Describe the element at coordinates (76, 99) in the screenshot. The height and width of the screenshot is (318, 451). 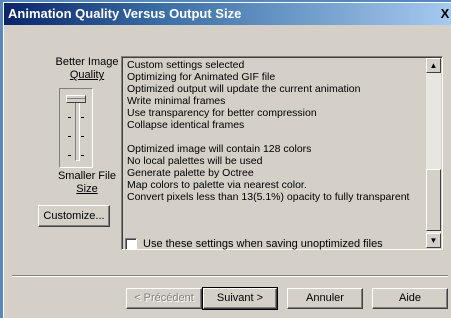
I see `slider-thumb` at that location.